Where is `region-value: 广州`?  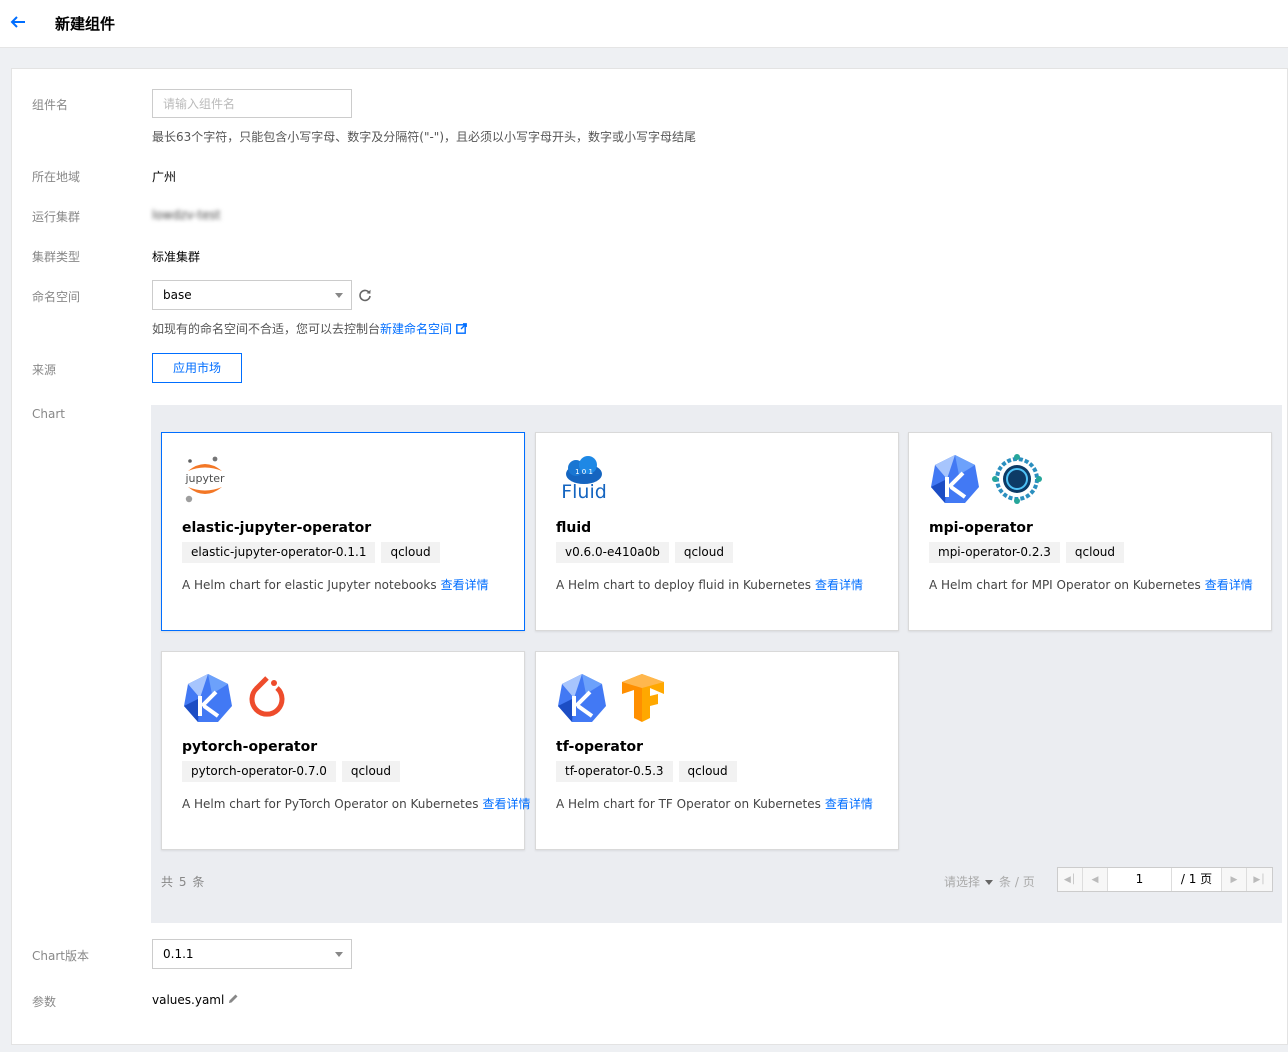
region-value: 广州 is located at coordinates (164, 177).